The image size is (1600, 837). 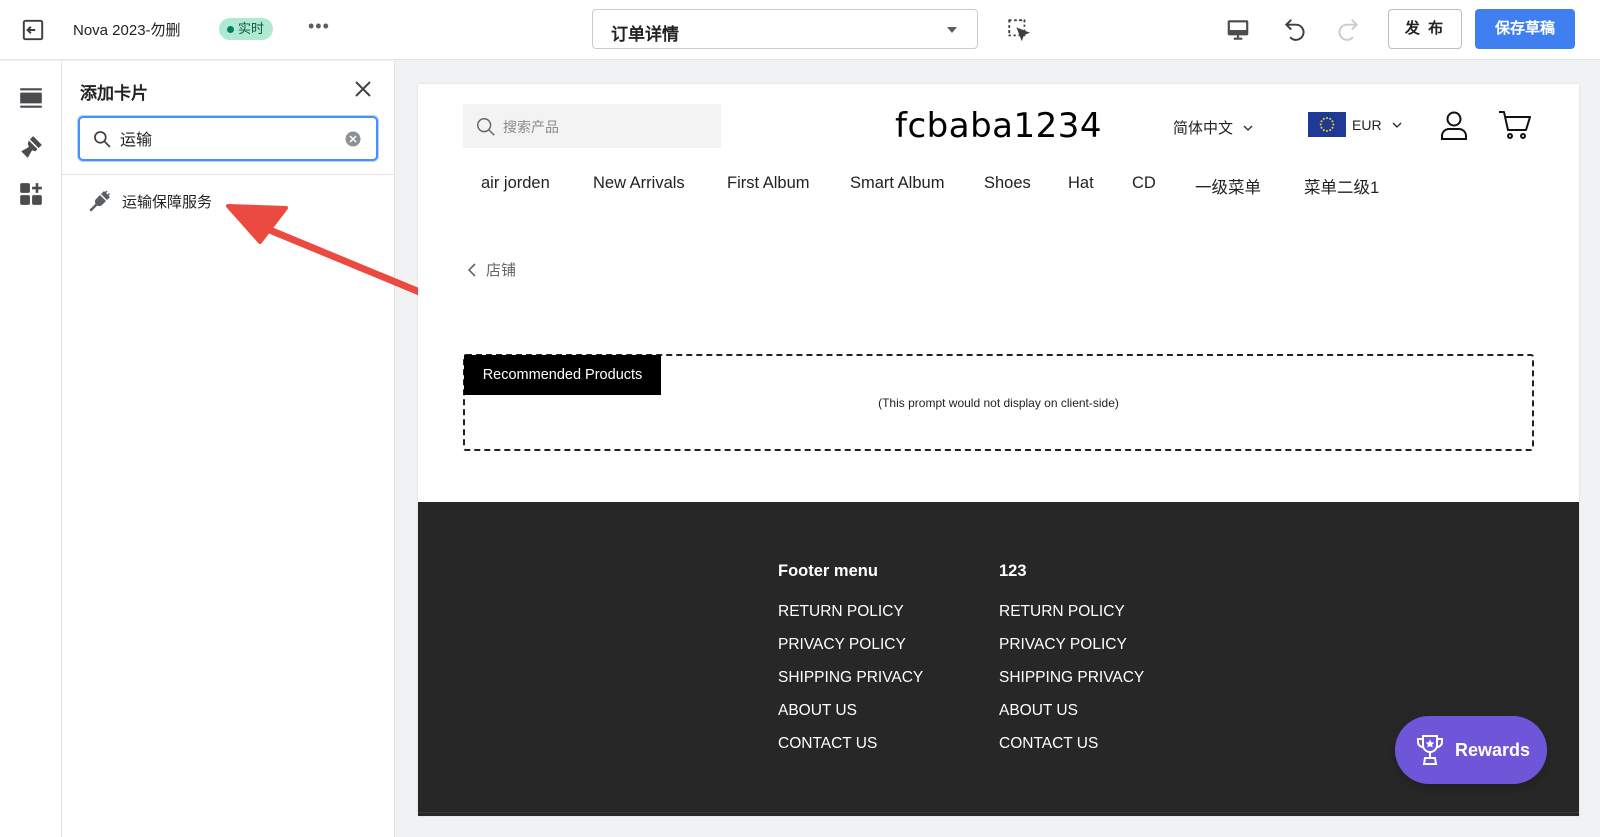 What do you see at coordinates (1228, 186) in the screenshot?
I see `nav-item: 一级菜单` at bounding box center [1228, 186].